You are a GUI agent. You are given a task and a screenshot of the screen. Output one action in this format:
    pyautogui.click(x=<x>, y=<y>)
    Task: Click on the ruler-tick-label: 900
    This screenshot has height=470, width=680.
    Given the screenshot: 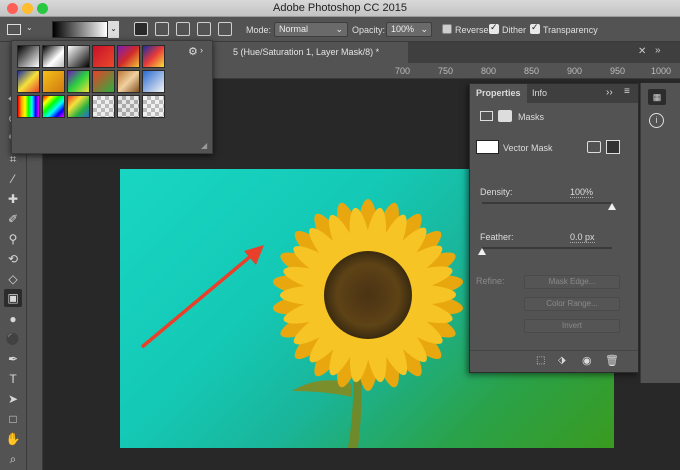 What is the action you would take?
    pyautogui.click(x=575, y=71)
    